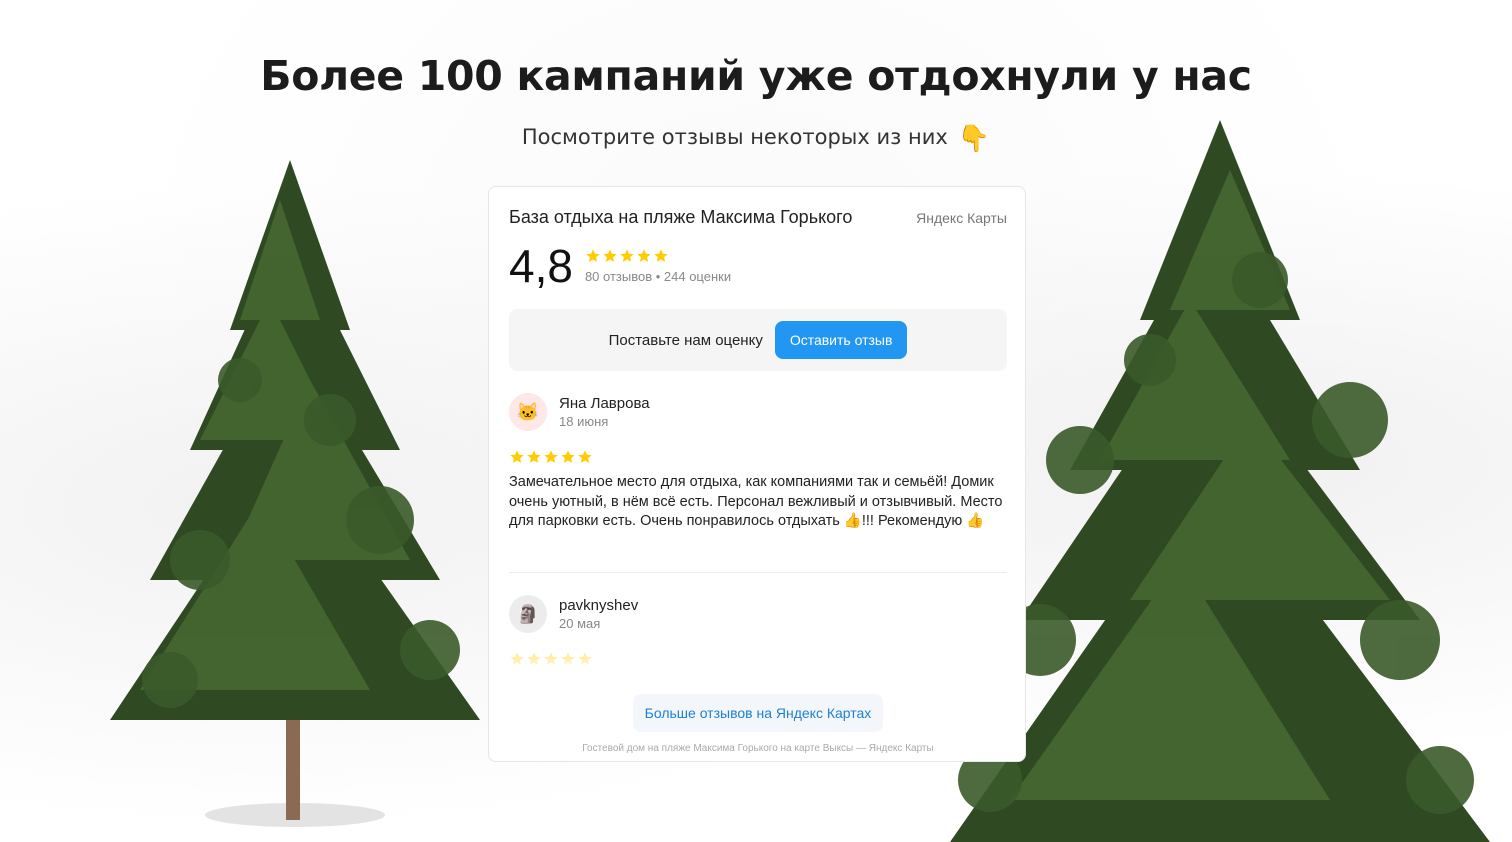 Image resolution: width=1512 pixels, height=842 pixels. Describe the element at coordinates (758, 614) in the screenshot. I see `review-author: 🗿 pavknyshev 20 мая` at that location.